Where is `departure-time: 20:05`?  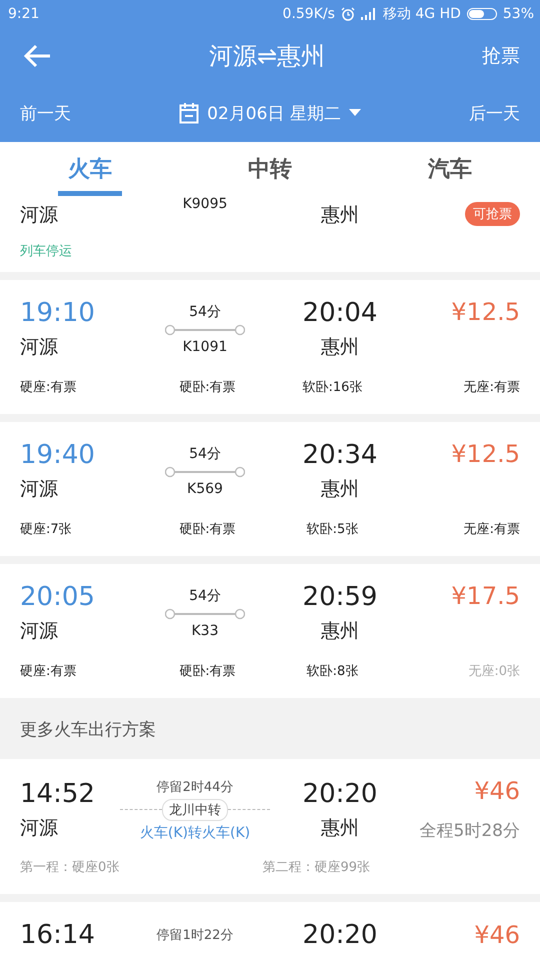 departure-time: 20:05 is located at coordinates (58, 597).